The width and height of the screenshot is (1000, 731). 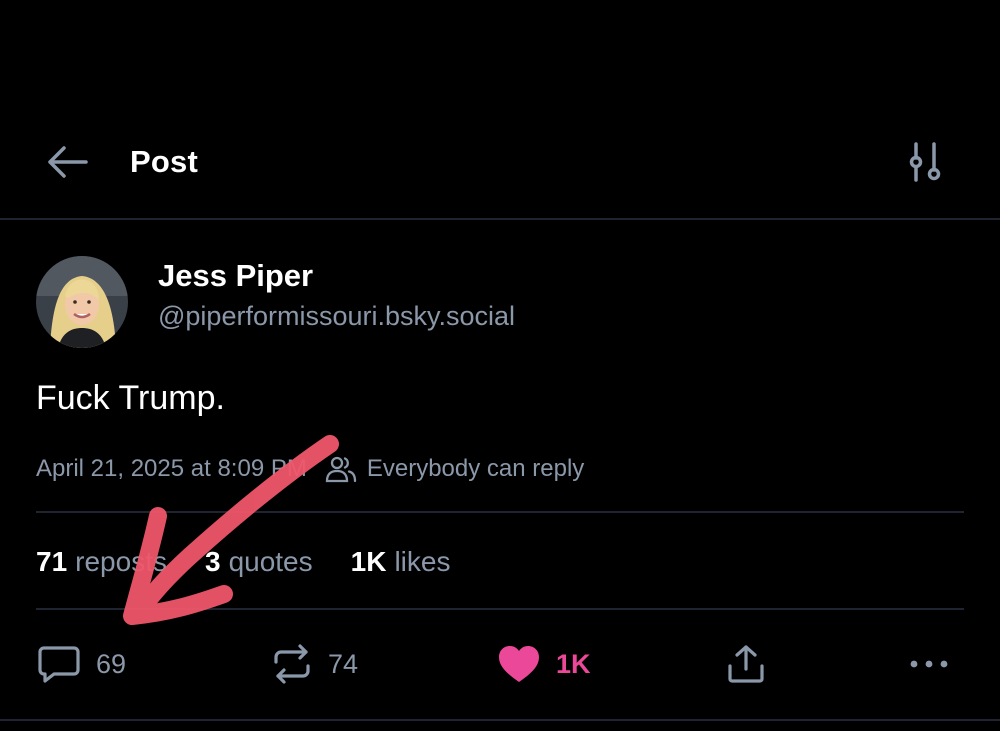 What do you see at coordinates (292, 664) in the screenshot?
I see `repost-icon` at bounding box center [292, 664].